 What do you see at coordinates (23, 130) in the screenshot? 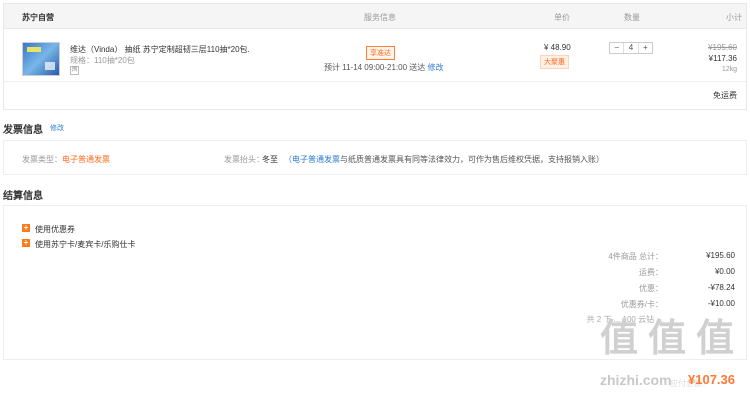
I see `invoice-title: 发票信息` at bounding box center [23, 130].